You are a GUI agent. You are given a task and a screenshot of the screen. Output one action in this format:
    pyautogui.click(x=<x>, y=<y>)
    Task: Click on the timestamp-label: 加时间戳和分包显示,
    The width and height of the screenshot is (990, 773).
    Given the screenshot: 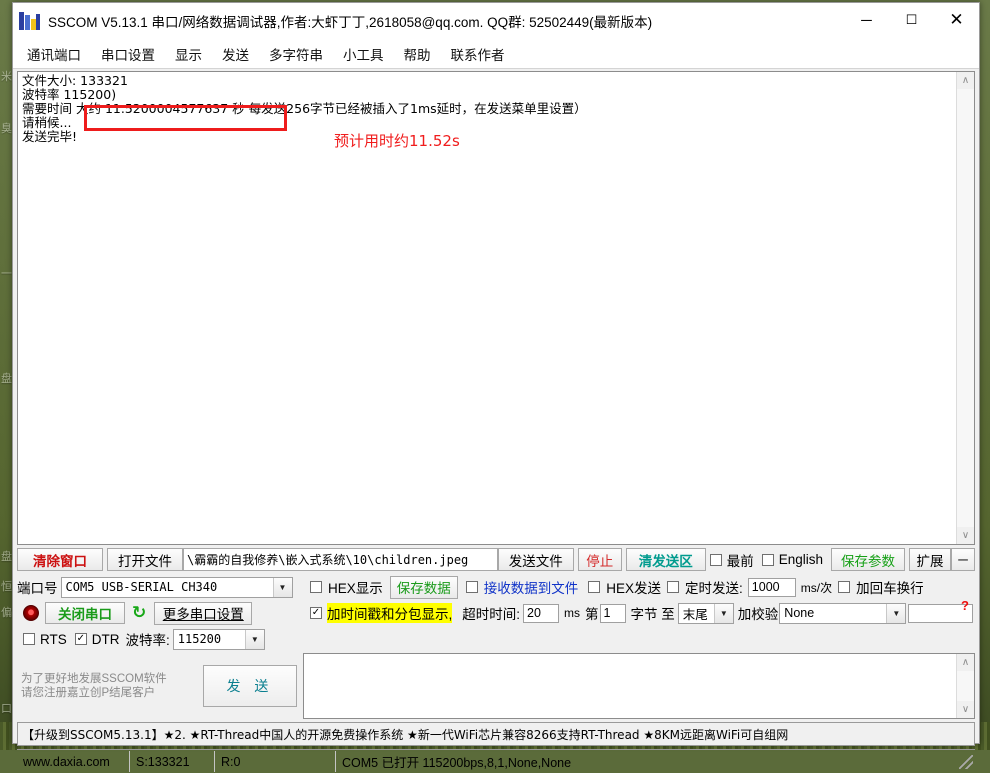 What is the action you would take?
    pyautogui.click(x=390, y=613)
    